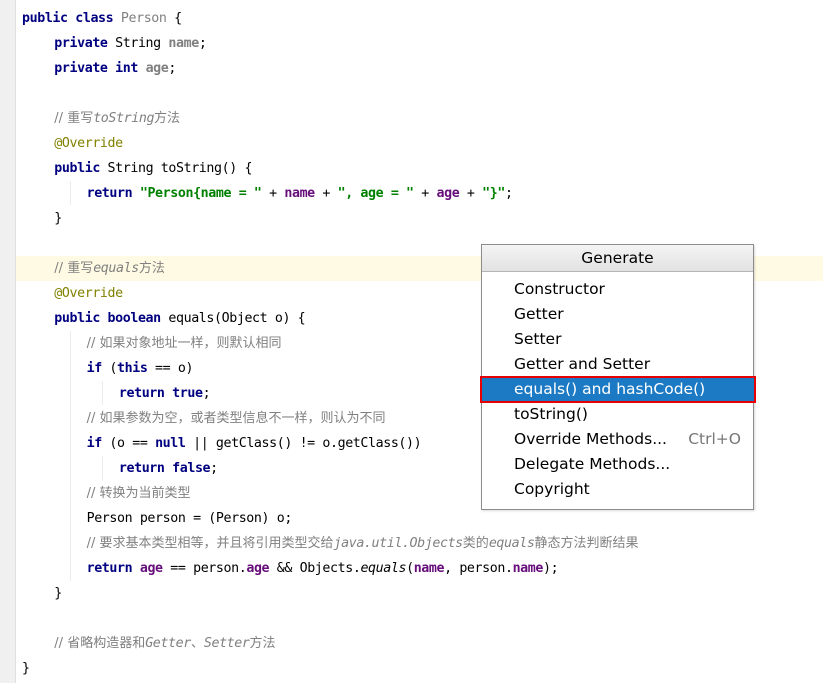 The height and width of the screenshot is (683, 823). Describe the element at coordinates (85, 43) in the screenshot. I see `keyword: private` at that location.